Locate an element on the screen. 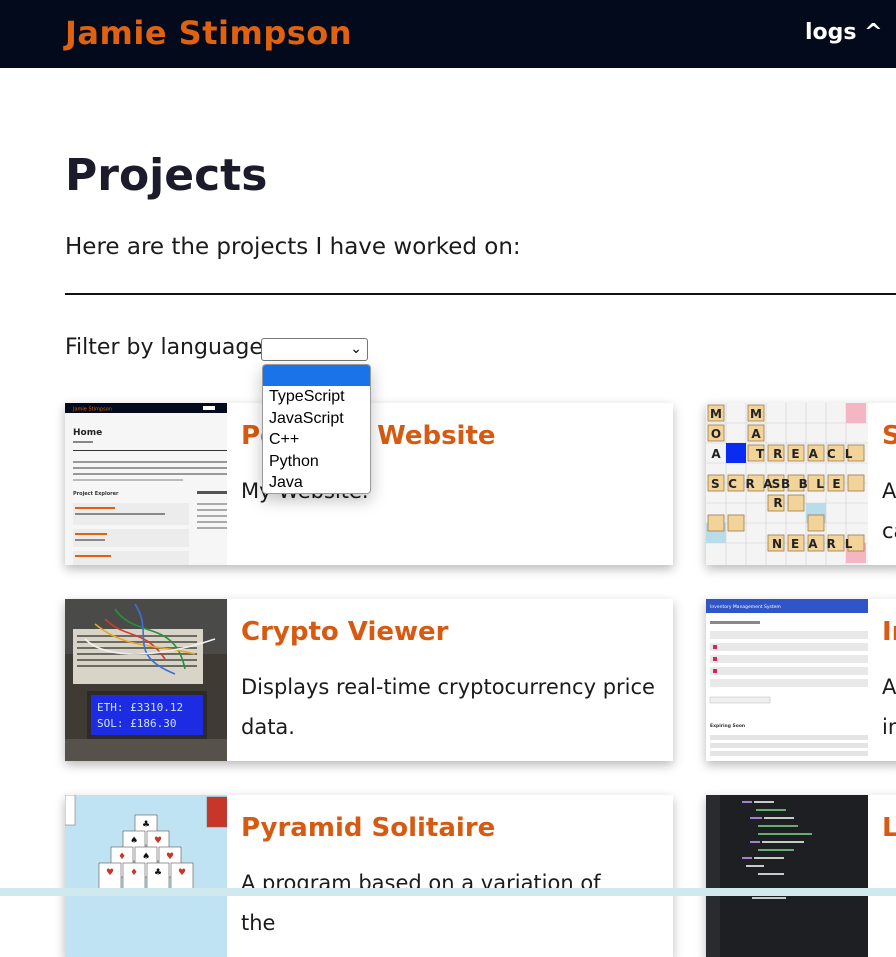 This screenshot has width=896, height=957. project-title: Pyramid Solitaire is located at coordinates (368, 828).